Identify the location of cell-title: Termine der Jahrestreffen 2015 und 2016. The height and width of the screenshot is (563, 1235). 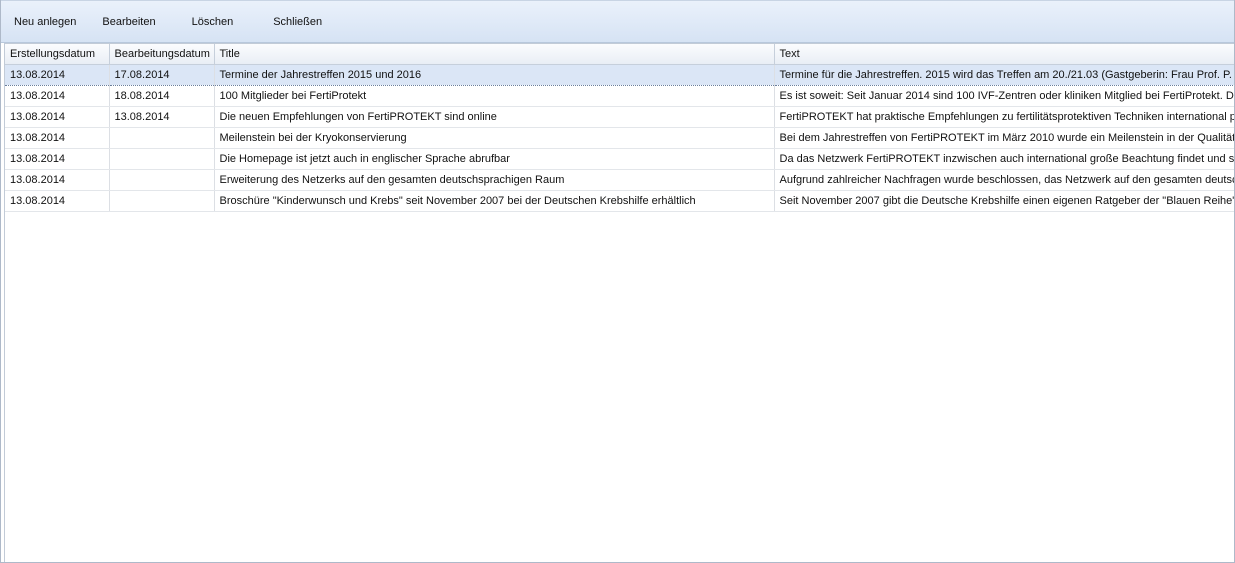
(494, 75).